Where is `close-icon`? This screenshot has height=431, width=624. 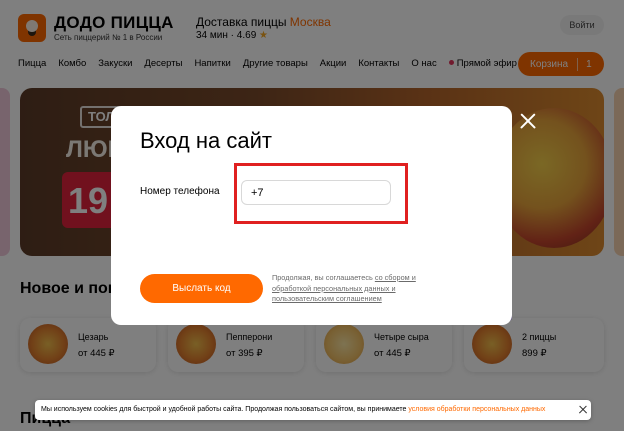 close-icon is located at coordinates (528, 121).